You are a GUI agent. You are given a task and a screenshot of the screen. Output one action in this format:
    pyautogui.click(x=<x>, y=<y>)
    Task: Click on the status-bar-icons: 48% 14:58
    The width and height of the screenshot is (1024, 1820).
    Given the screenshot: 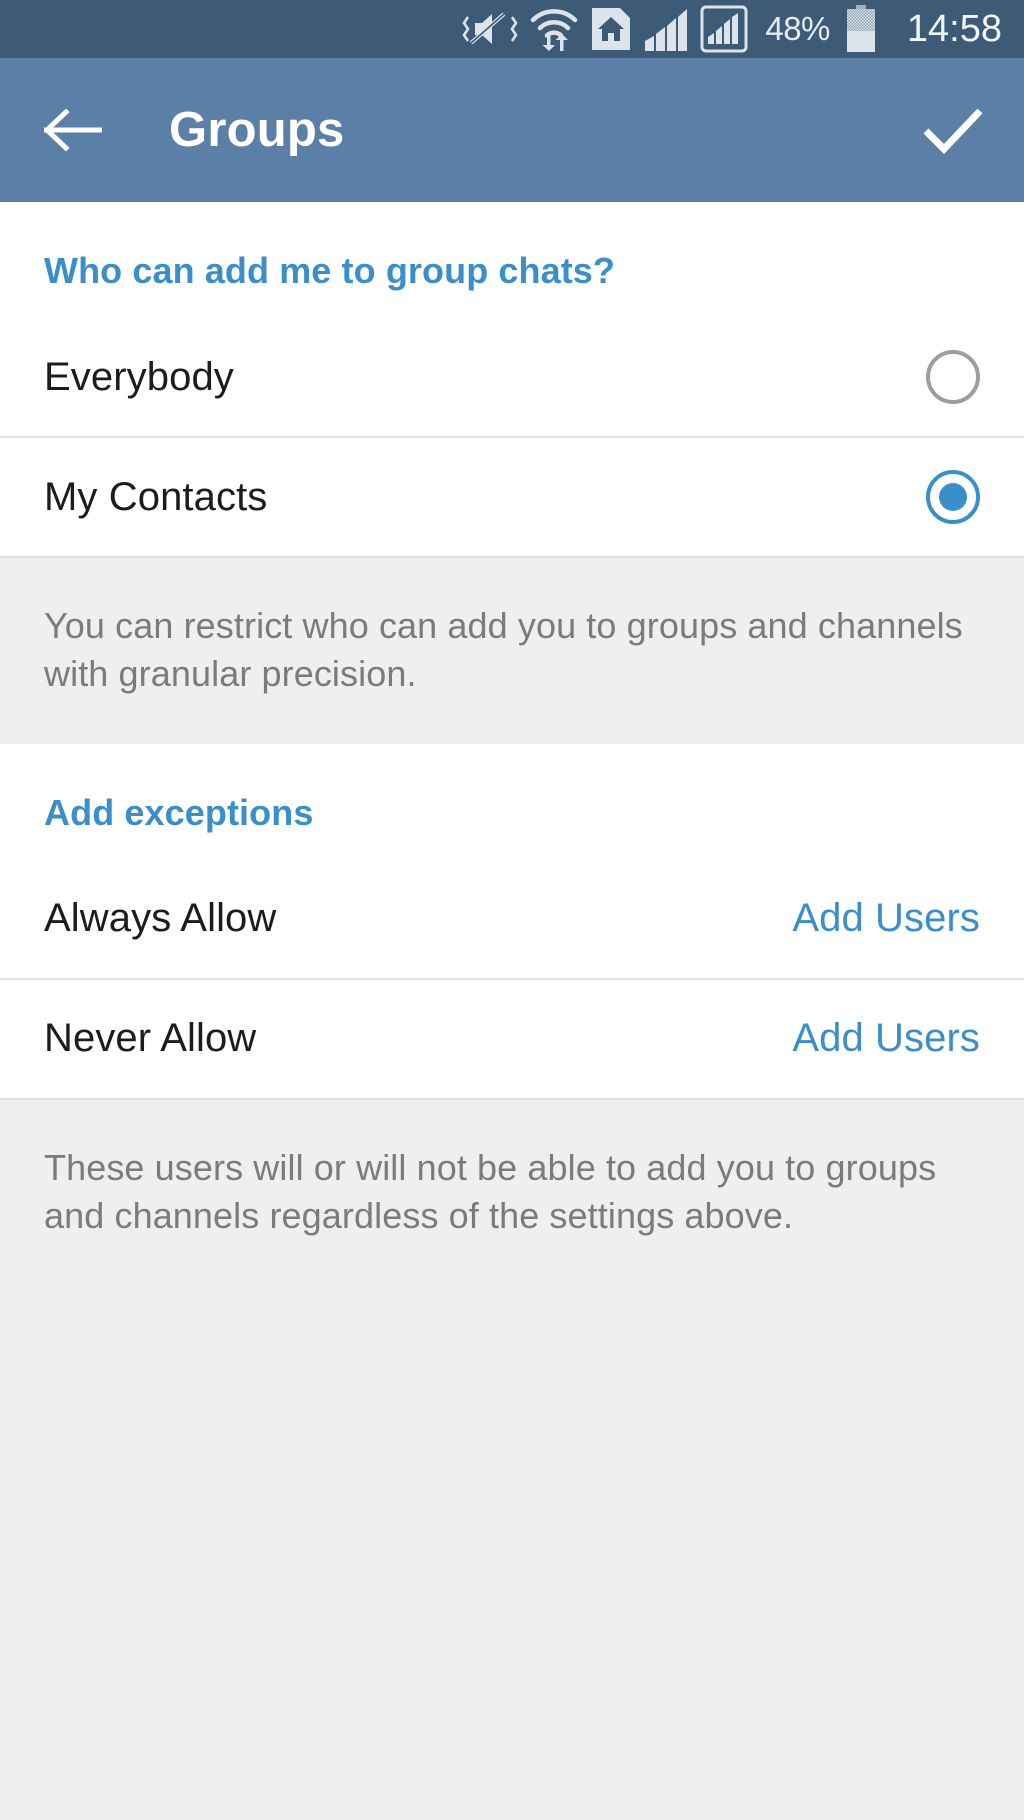 What is the action you would take?
    pyautogui.click(x=732, y=29)
    